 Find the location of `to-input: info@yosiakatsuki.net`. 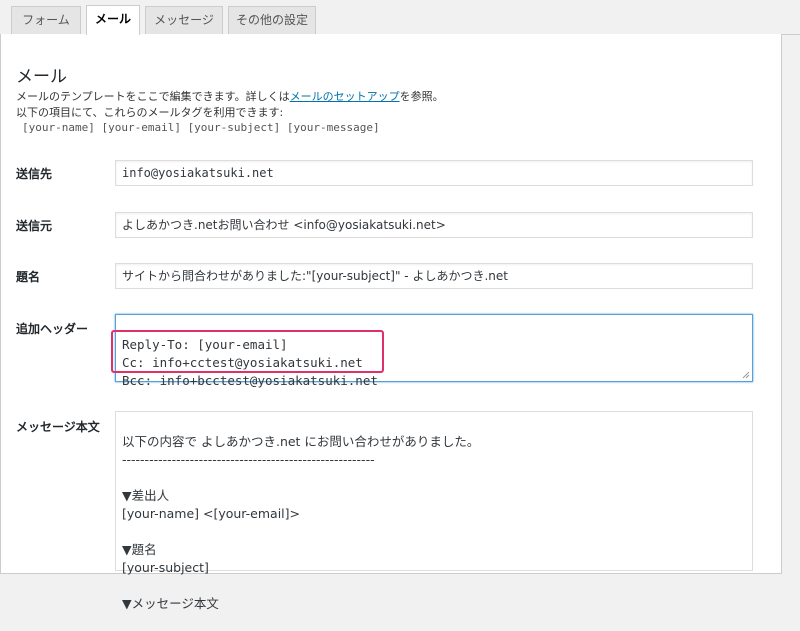

to-input: info@yosiakatsuki.net is located at coordinates (434, 173).